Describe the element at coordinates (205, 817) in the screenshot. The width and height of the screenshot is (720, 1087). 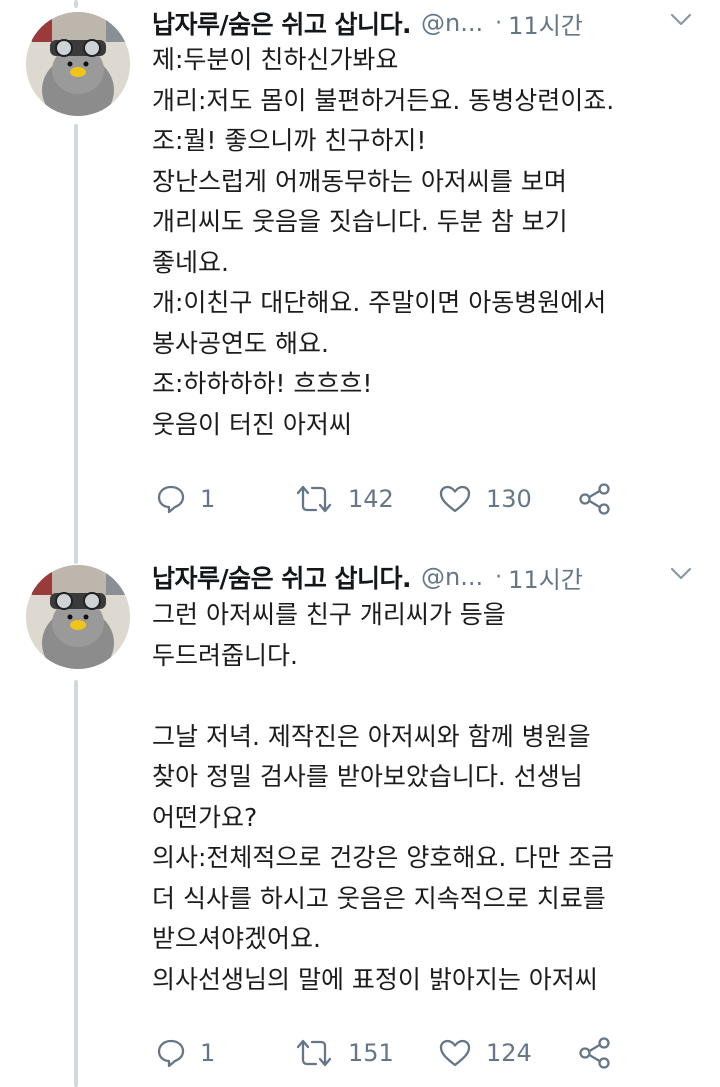
I see `tweet-line: 어떤가요?` at that location.